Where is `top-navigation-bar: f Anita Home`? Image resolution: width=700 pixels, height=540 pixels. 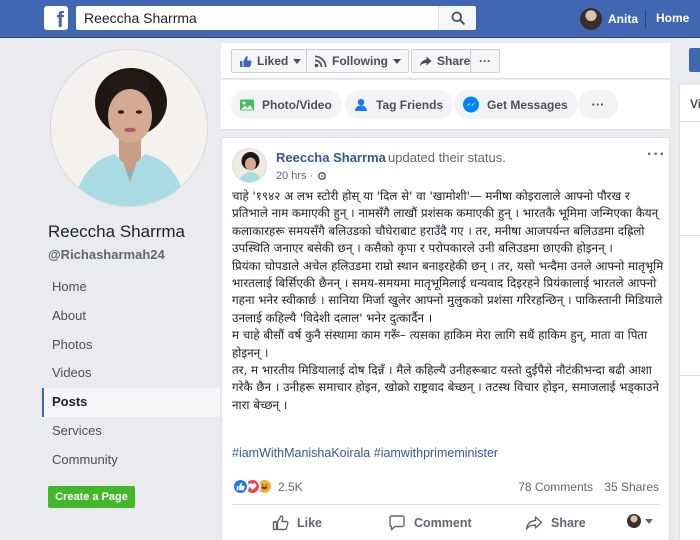 top-navigation-bar: f Anita Home is located at coordinates (350, 19).